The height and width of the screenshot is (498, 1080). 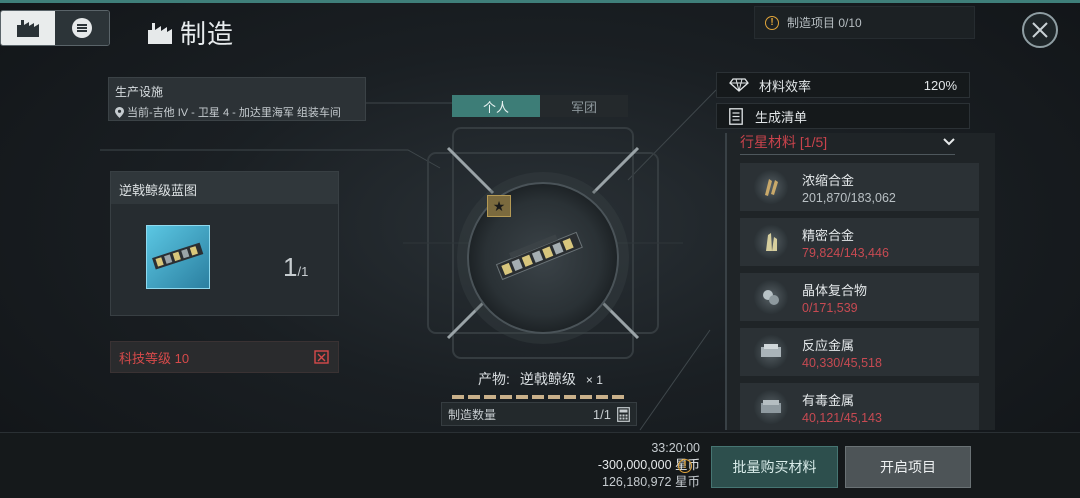 I want to click on material-amount: 40,330/45,518, so click(x=842, y=362).